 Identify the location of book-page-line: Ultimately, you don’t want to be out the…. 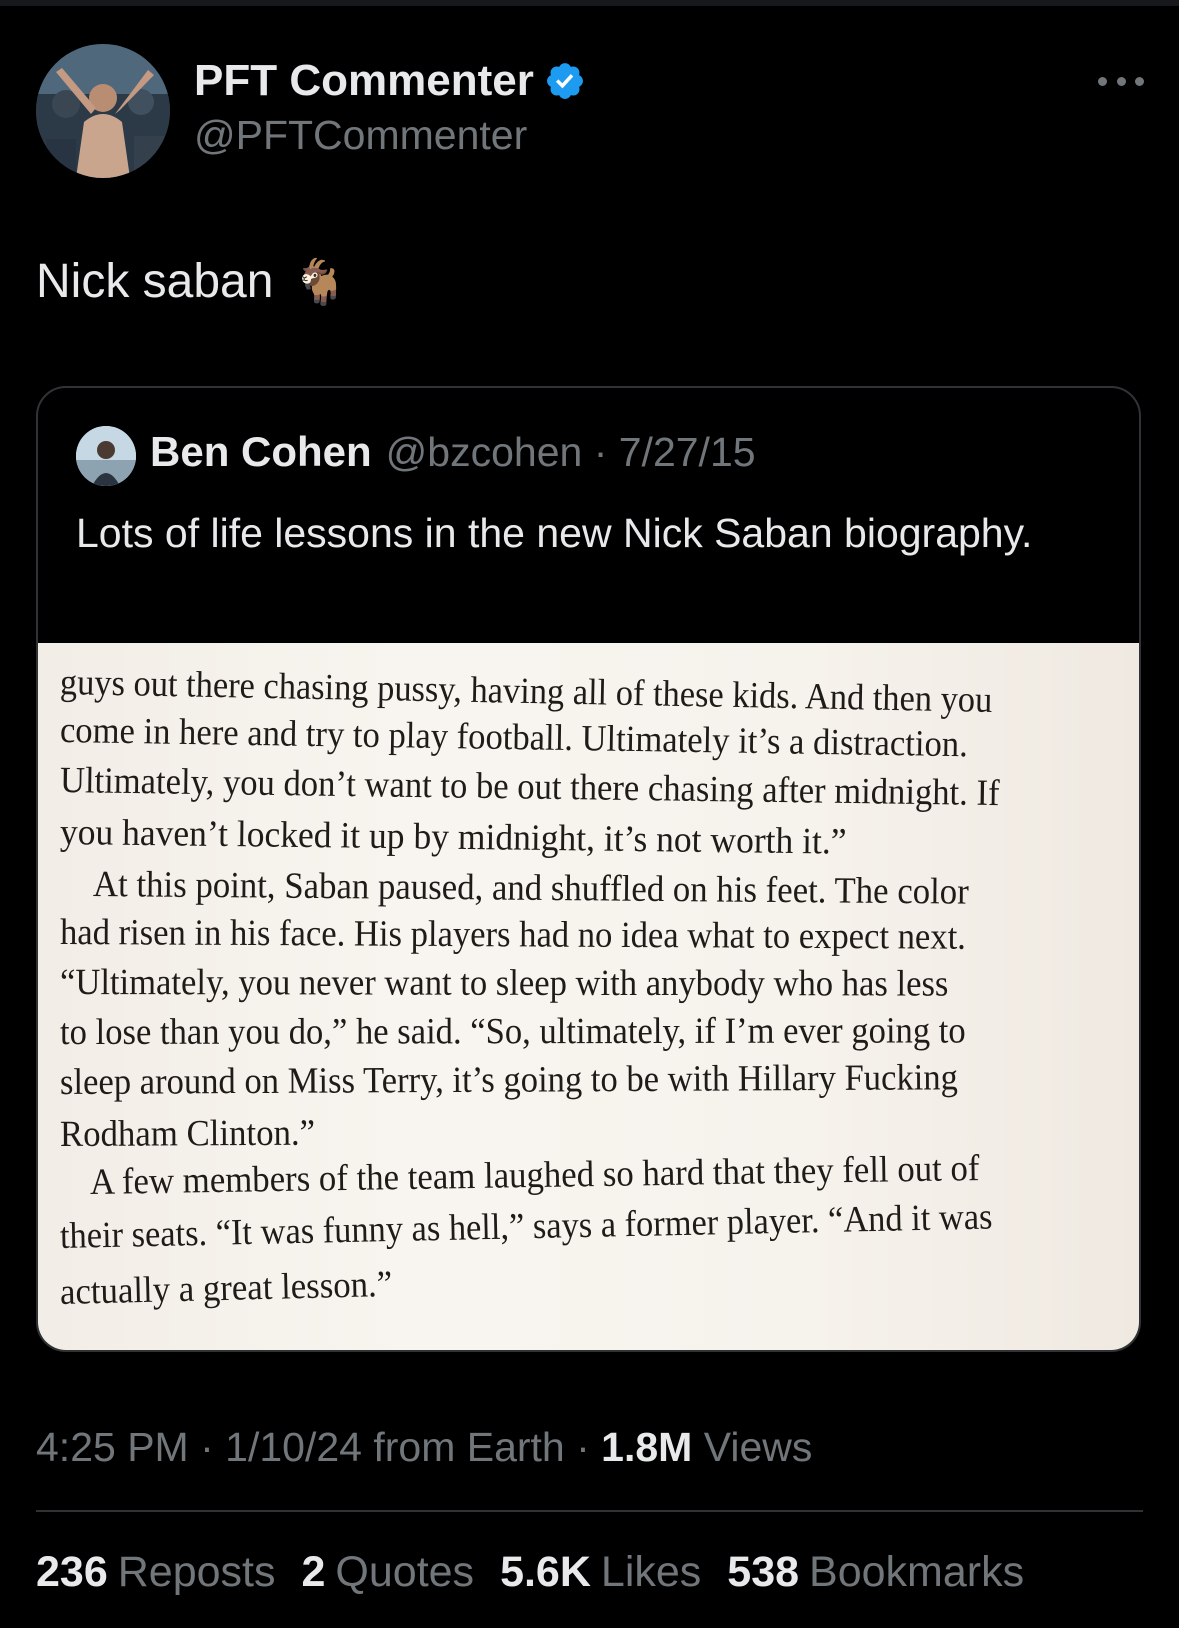
(529, 787).